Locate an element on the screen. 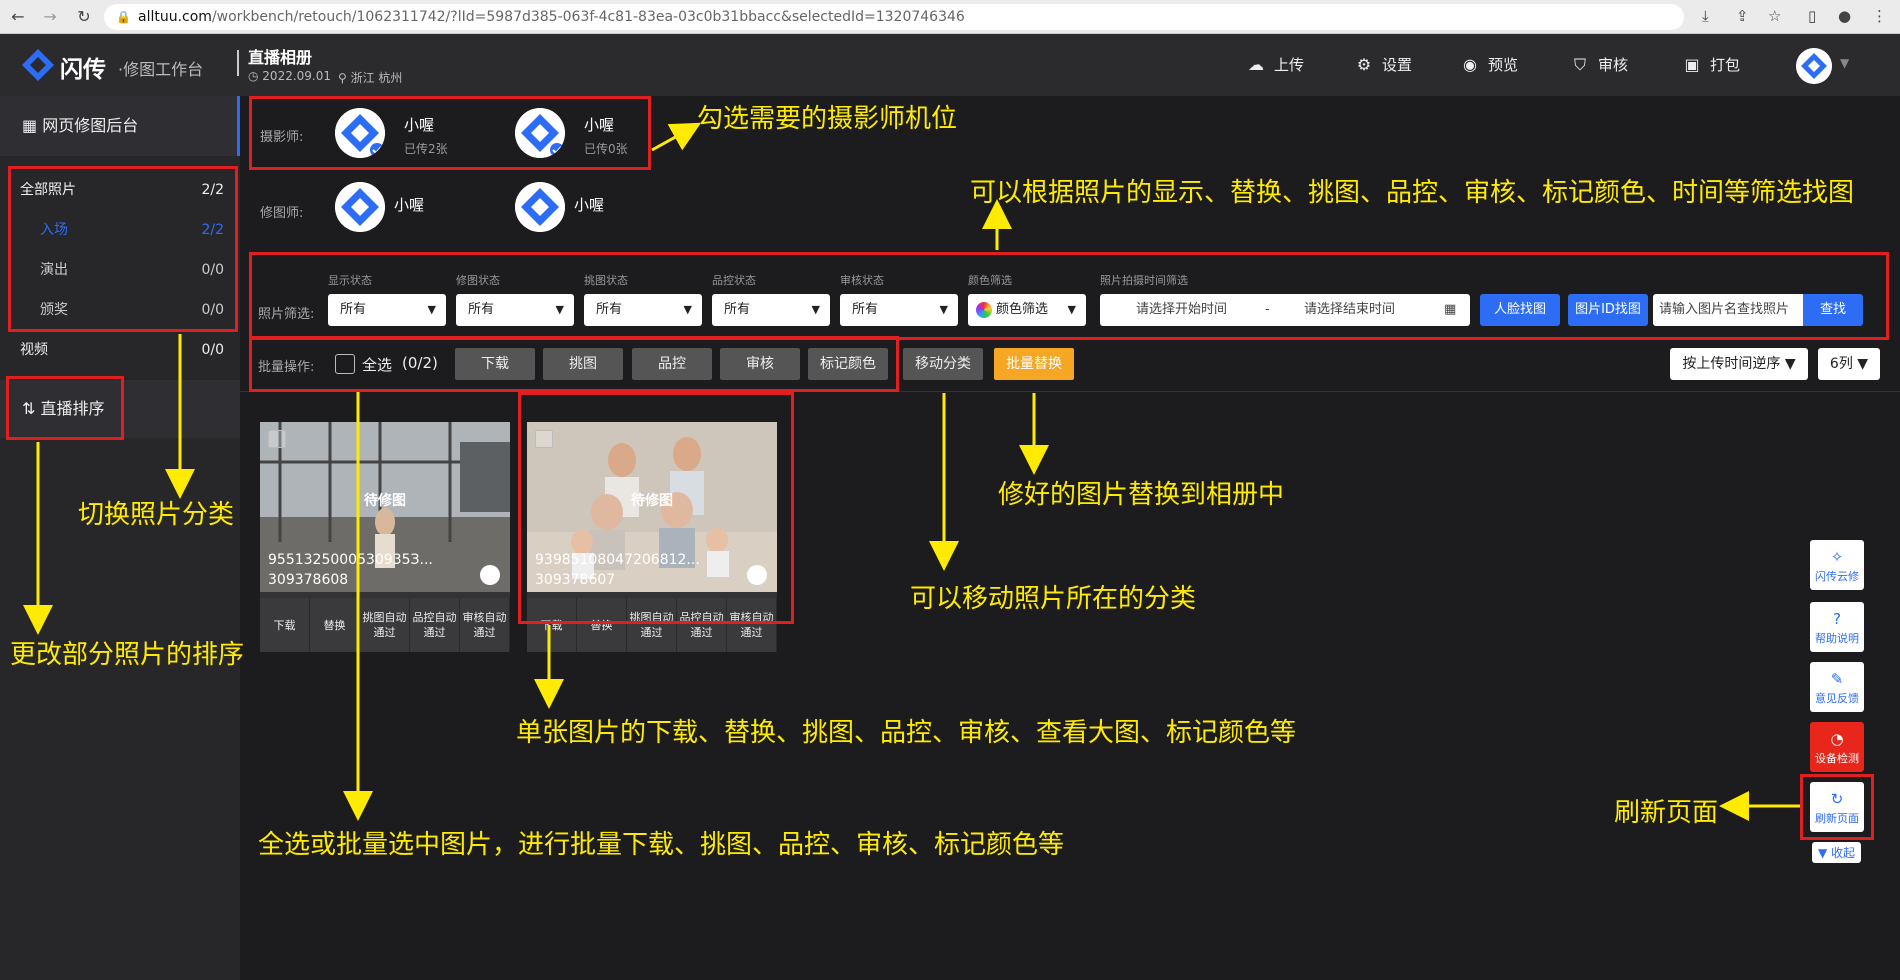 The width and height of the screenshot is (1900, 980). annotation-text: 修好的图片替换到相册中 is located at coordinates (1141, 495).